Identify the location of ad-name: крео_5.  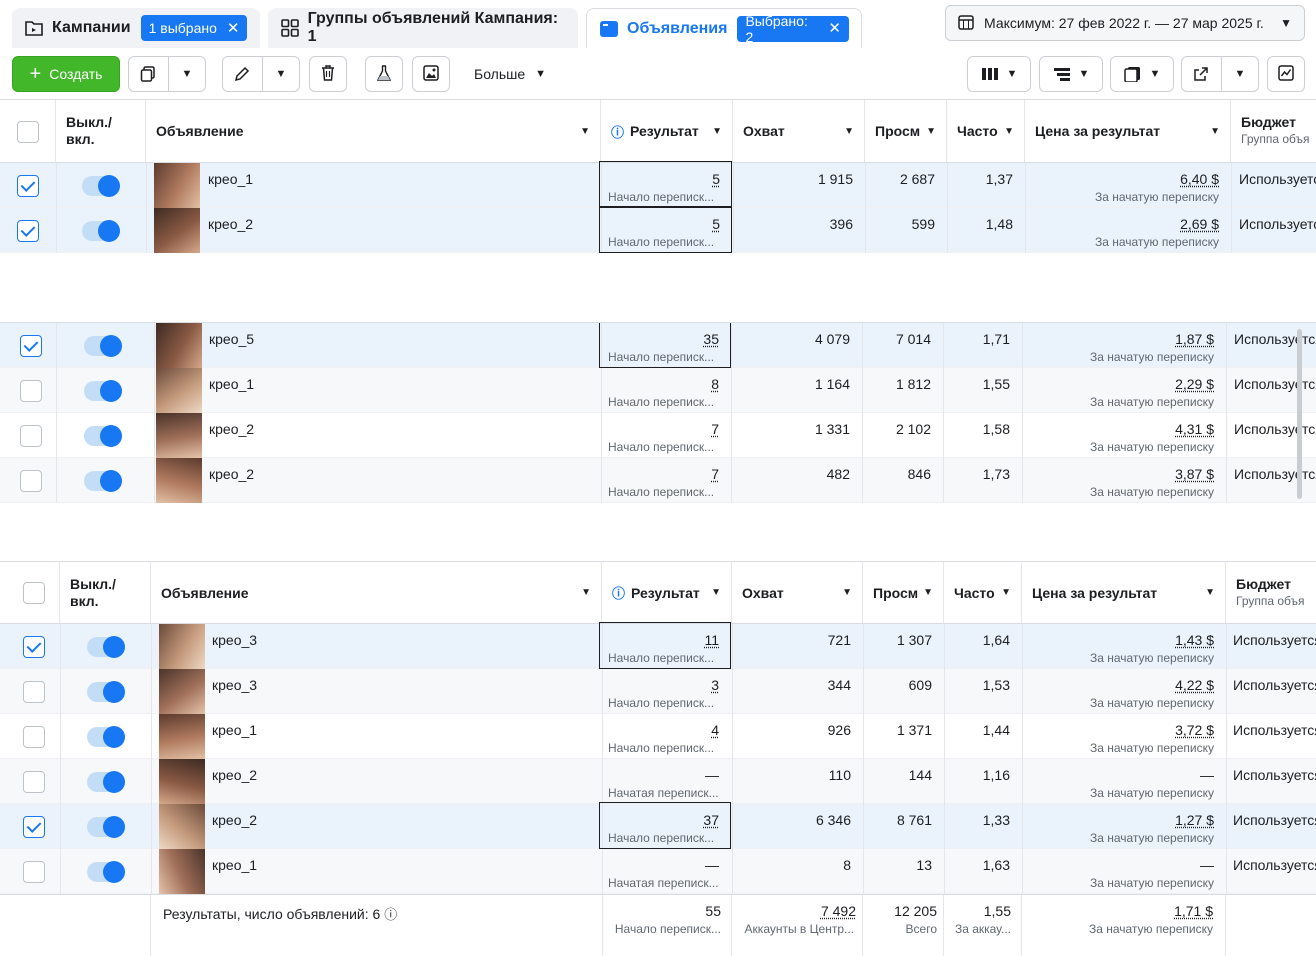
(231, 339).